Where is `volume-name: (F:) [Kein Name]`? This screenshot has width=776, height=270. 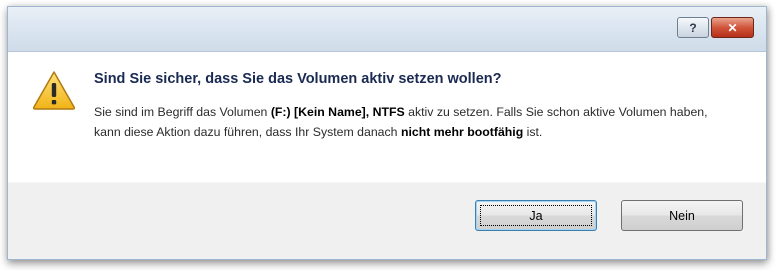 volume-name: (F:) [Kein Name] is located at coordinates (318, 112).